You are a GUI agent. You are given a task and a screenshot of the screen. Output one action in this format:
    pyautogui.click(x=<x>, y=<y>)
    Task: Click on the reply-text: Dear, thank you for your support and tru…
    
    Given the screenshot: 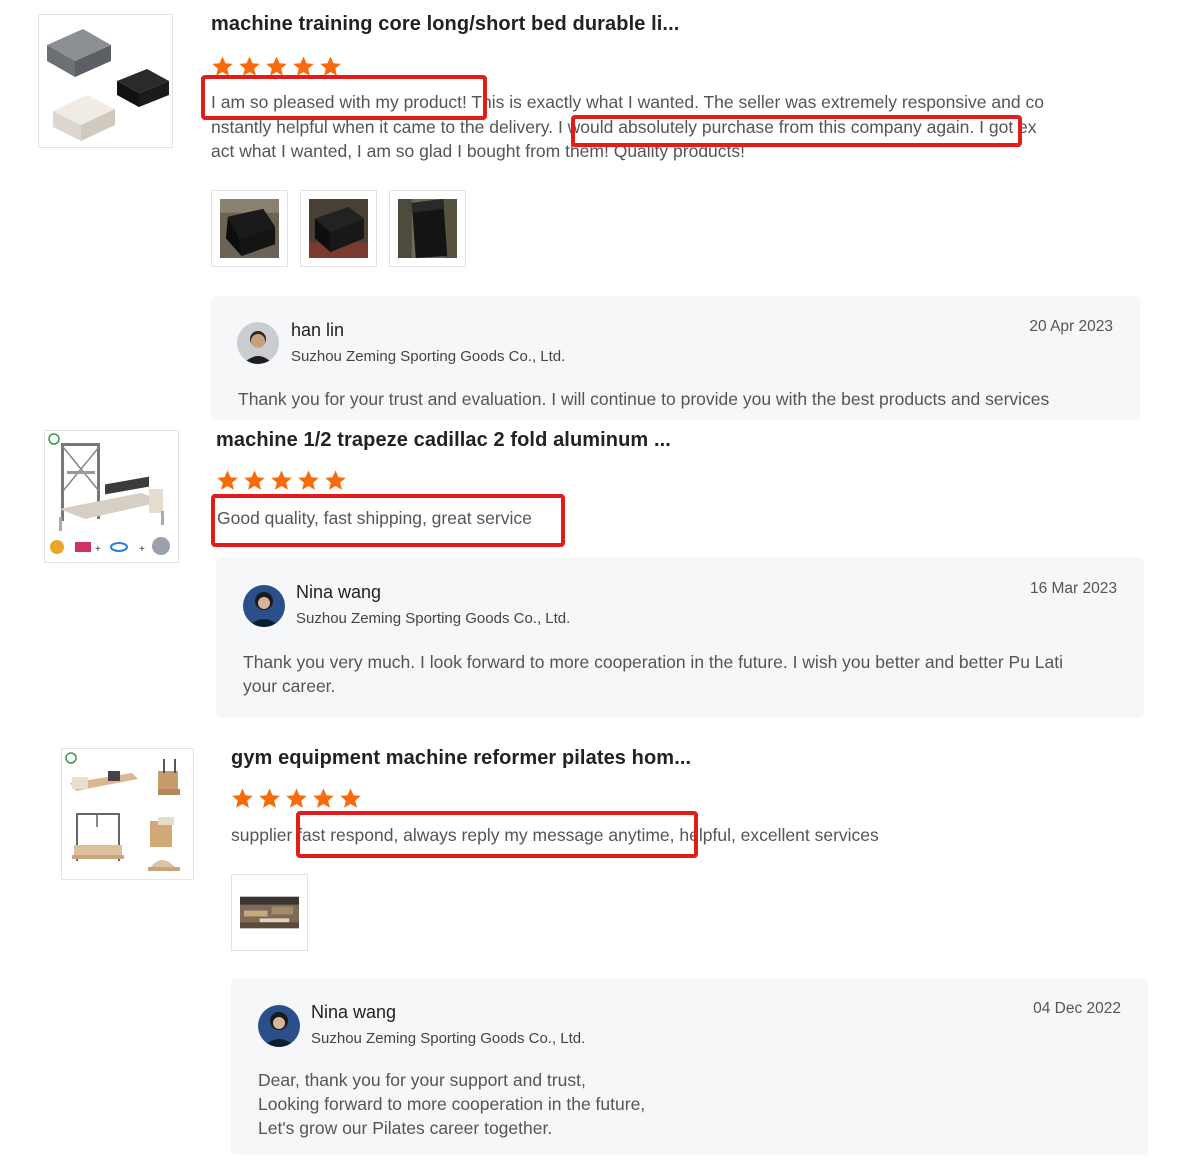 What is the action you would take?
    pyautogui.click(x=451, y=1104)
    